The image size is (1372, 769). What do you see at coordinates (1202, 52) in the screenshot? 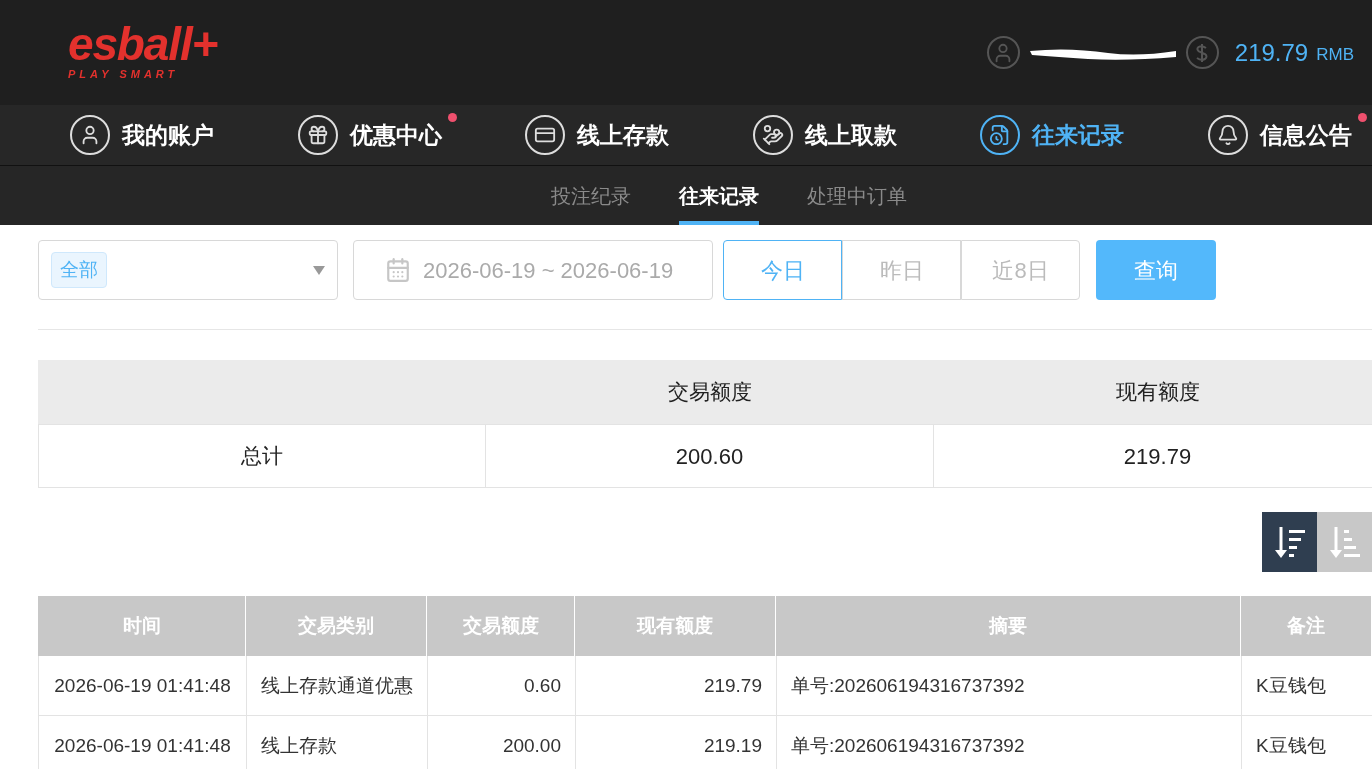
I see `dollar-icon` at bounding box center [1202, 52].